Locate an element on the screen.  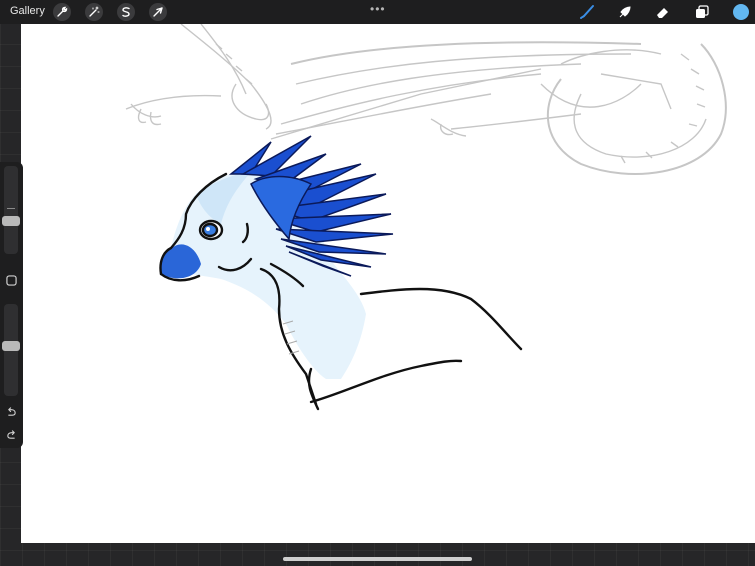
smudge-tool-button is located at coordinates (625, 12).